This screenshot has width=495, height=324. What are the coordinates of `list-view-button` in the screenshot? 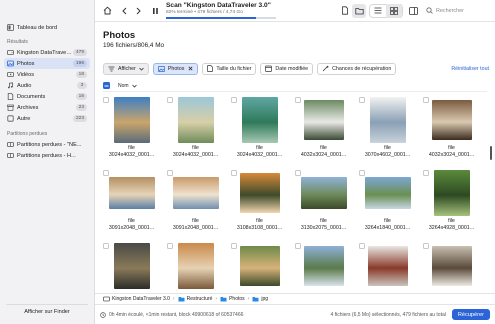 It's located at (378, 11).